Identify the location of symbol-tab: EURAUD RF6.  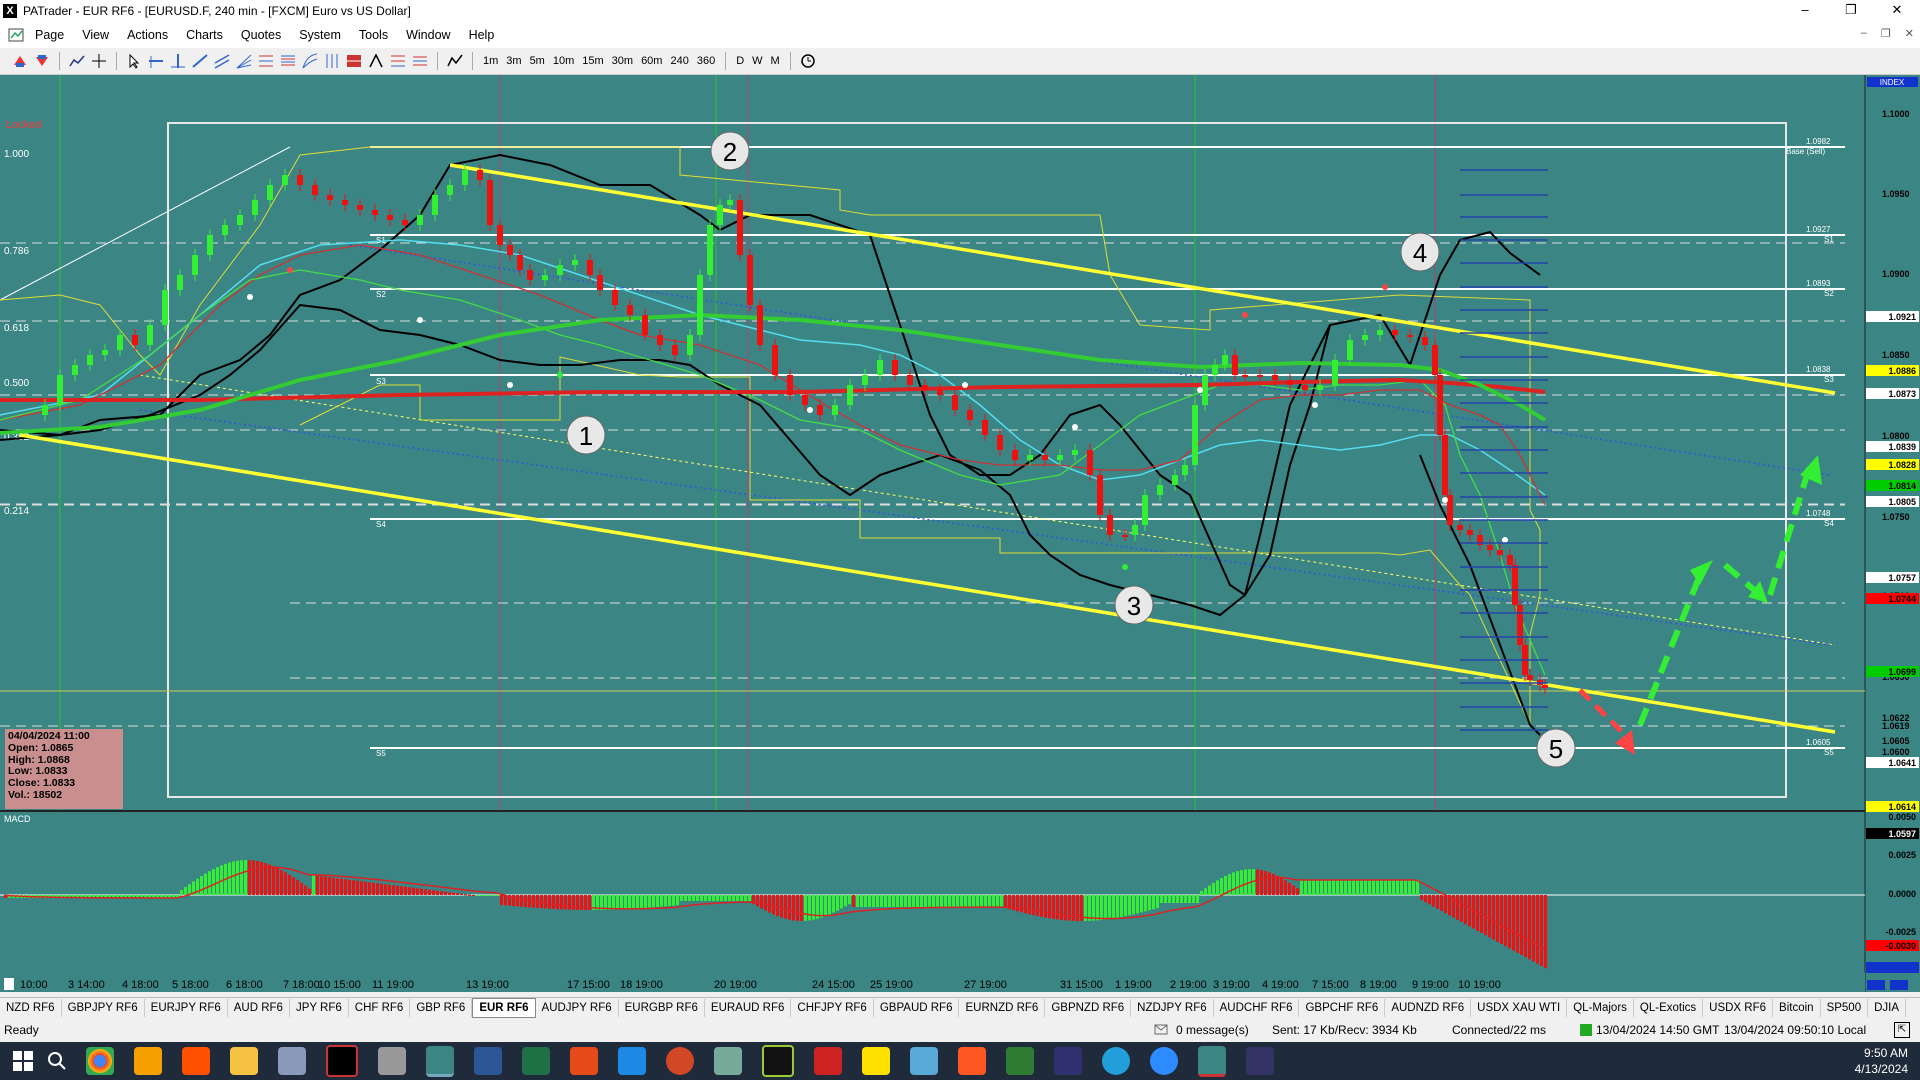
(748, 1008).